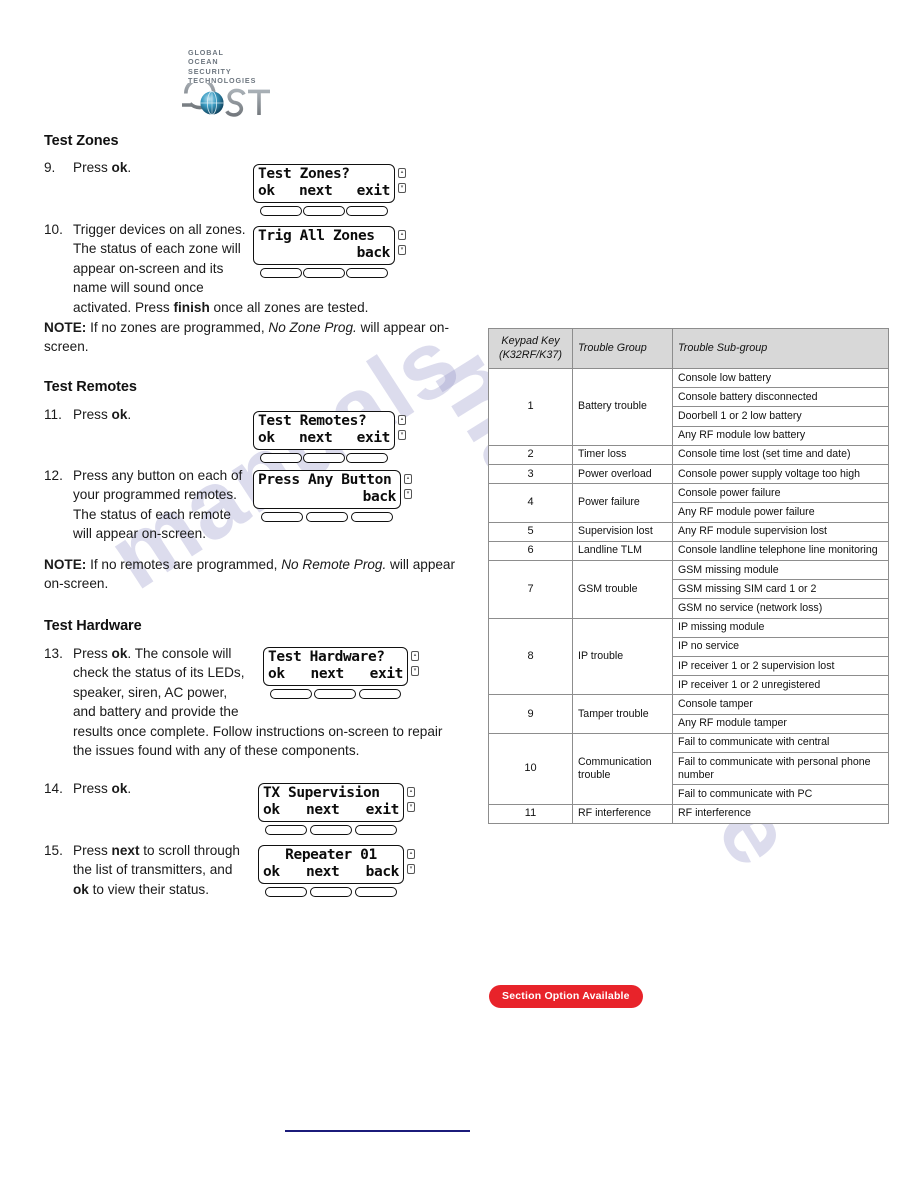 The image size is (918, 1188). I want to click on cell-keypad-key: 8, so click(530, 656).